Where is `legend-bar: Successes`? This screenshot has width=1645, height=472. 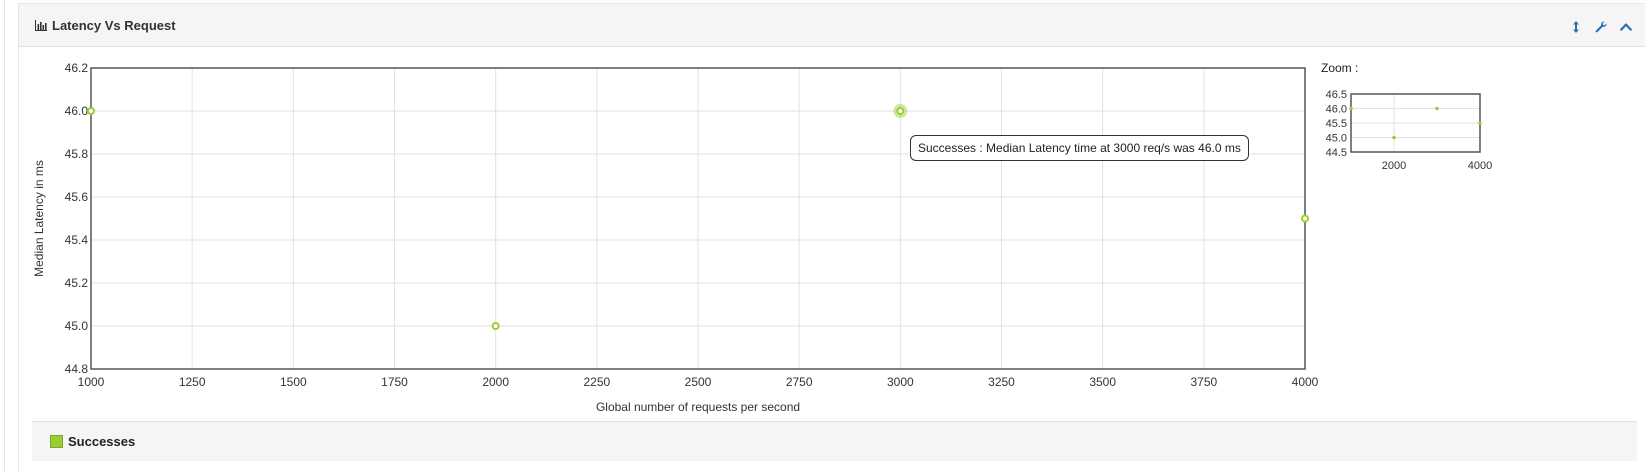
legend-bar: Successes is located at coordinates (834, 441).